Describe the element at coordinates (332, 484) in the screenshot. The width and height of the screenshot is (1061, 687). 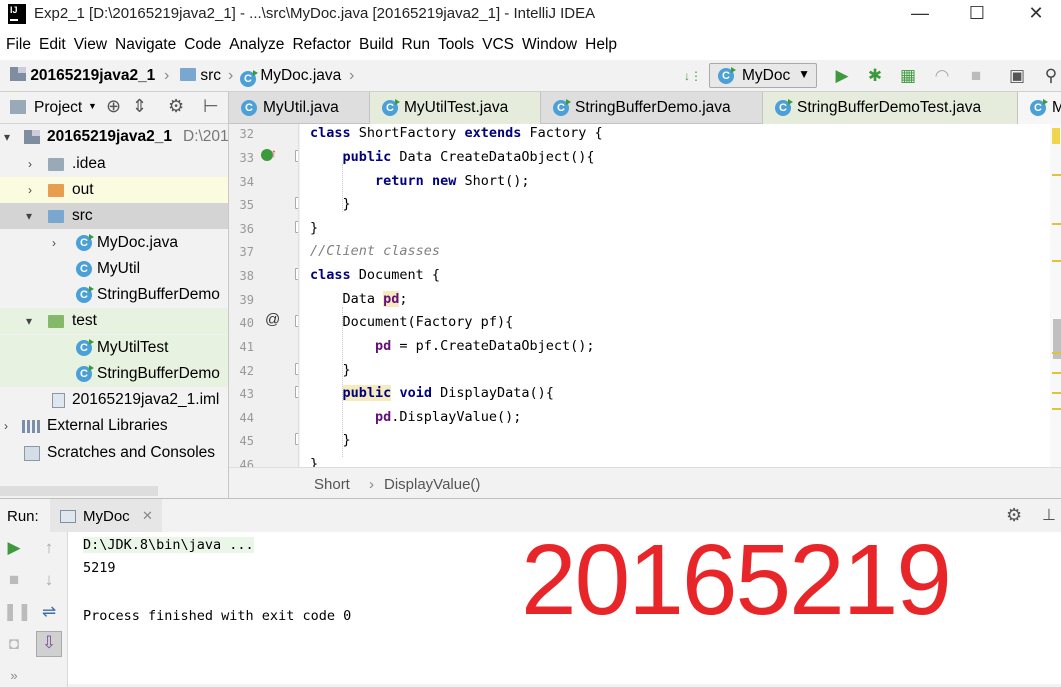
I see `breadcrumb-class: Short` at that location.